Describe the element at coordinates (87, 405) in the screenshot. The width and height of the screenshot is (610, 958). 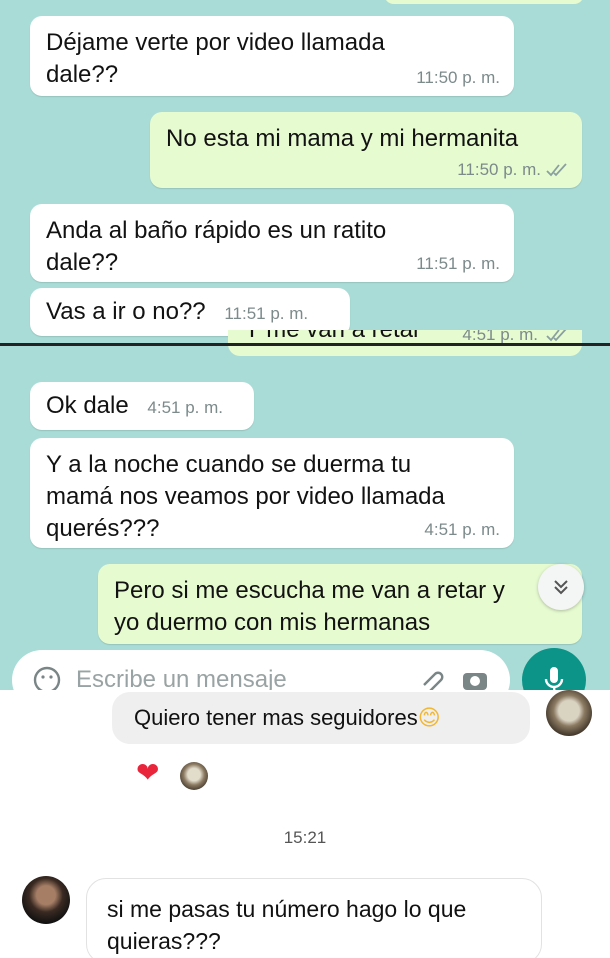
I see `message-text: Ok dale` at that location.